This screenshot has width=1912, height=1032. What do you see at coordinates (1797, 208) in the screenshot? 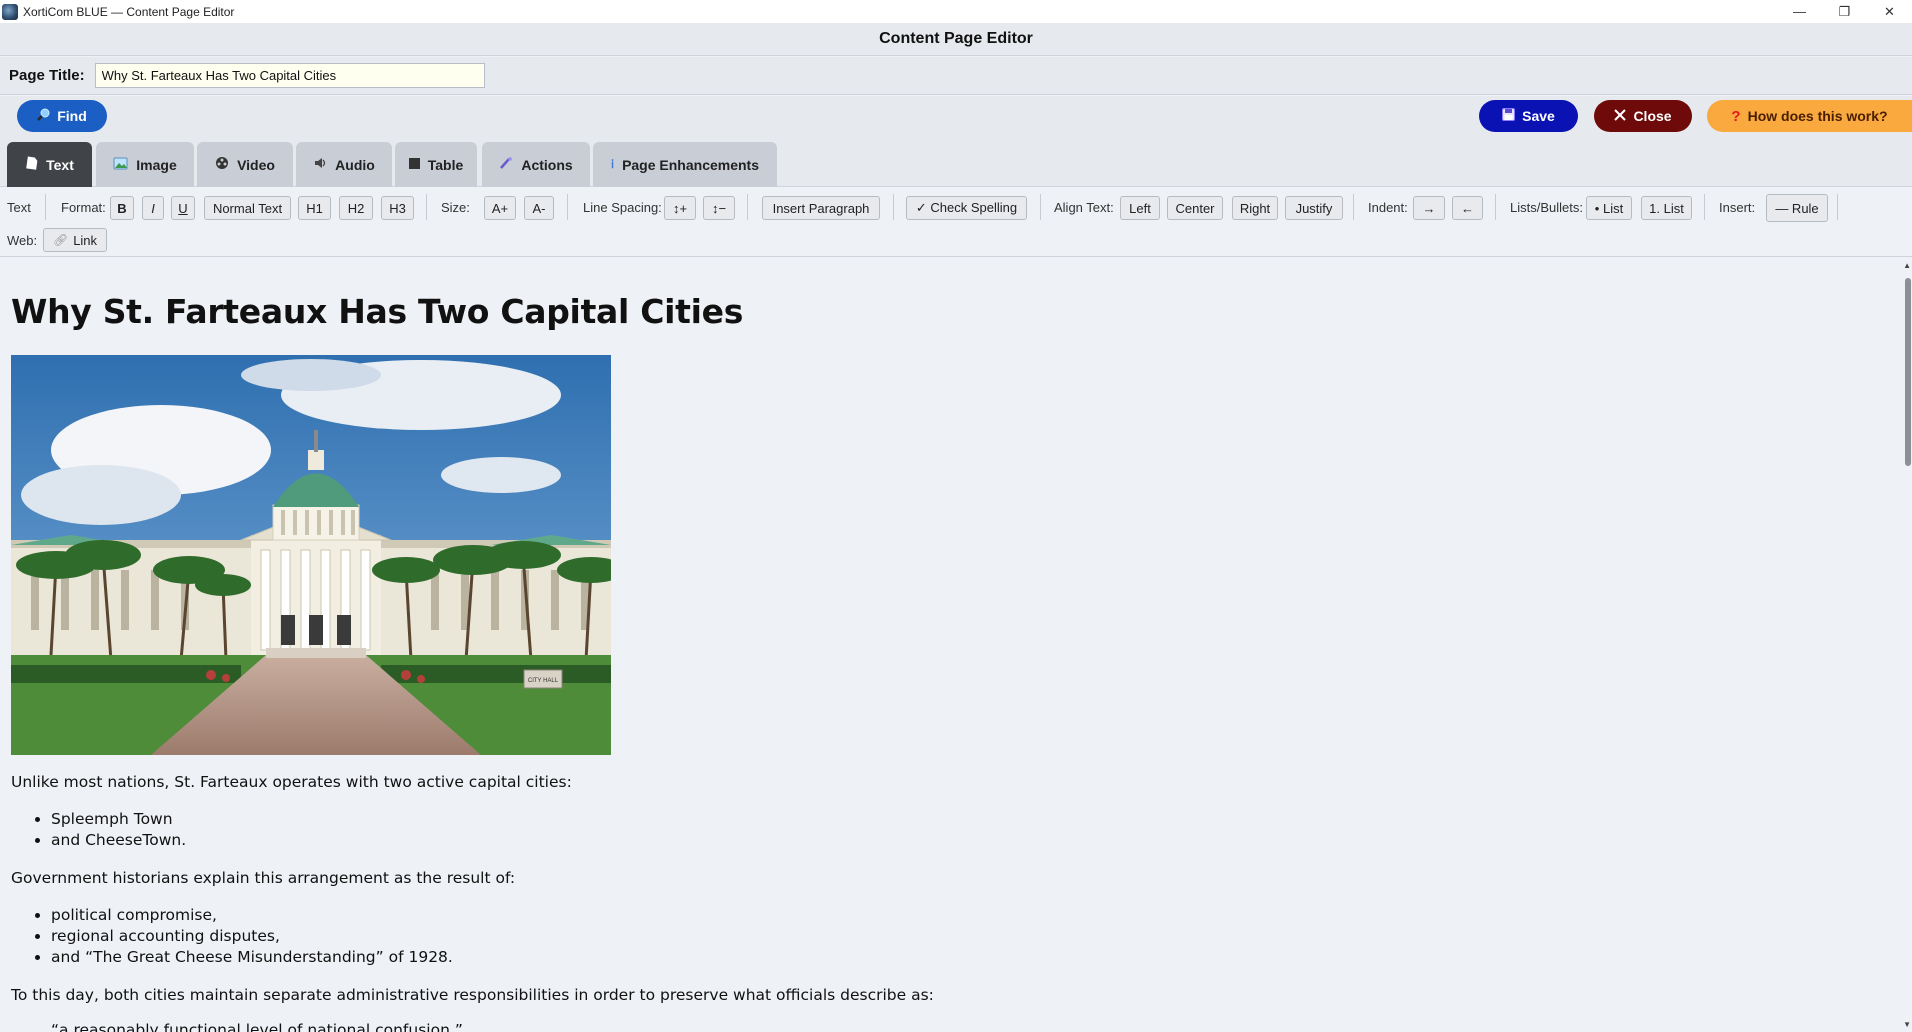
I see `insert-rule-button: — Rule` at bounding box center [1797, 208].